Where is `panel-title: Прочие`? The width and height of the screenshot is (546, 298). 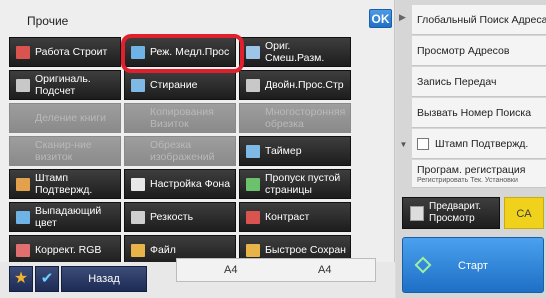
panel-title: Прочие is located at coordinates (48, 21).